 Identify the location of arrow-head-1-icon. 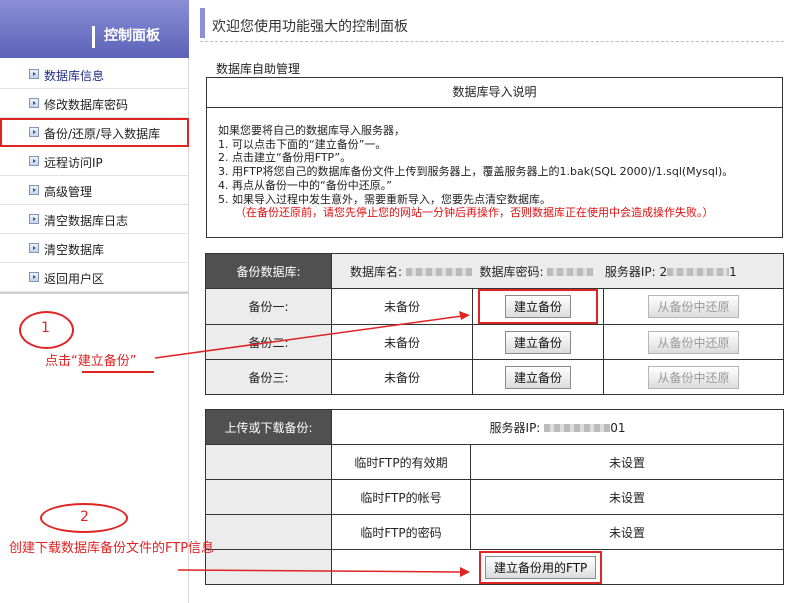
(464, 315).